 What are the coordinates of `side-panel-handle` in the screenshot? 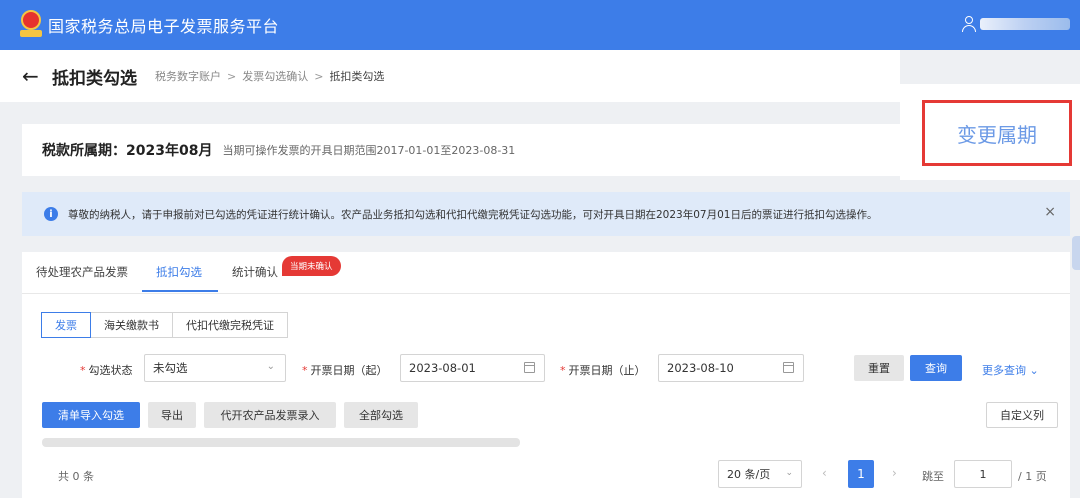 It's located at (1076, 253).